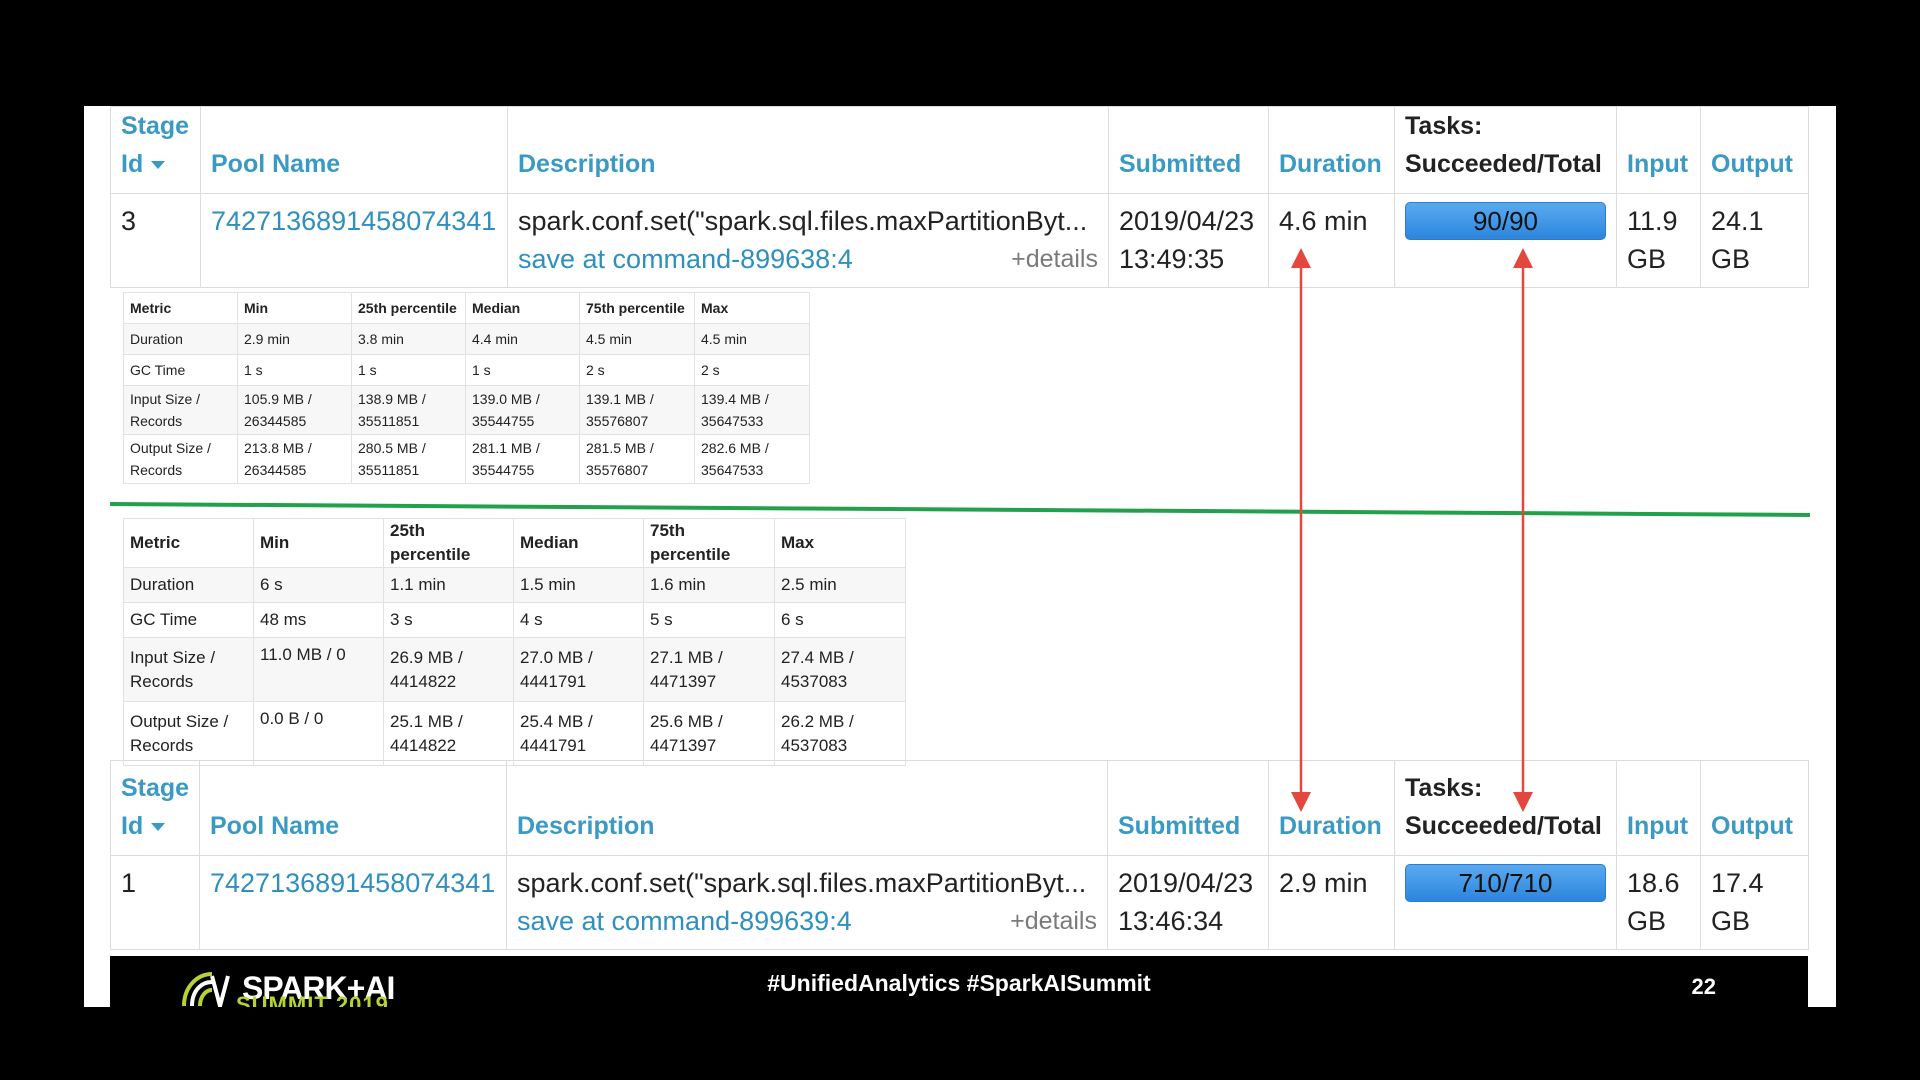  Describe the element at coordinates (960, 509) in the screenshot. I see `green-divider-line` at that location.